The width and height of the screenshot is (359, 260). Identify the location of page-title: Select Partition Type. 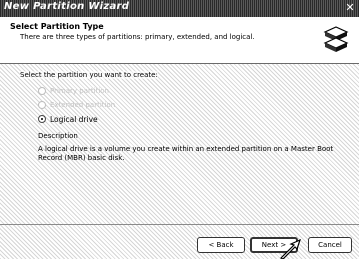
(57, 26).